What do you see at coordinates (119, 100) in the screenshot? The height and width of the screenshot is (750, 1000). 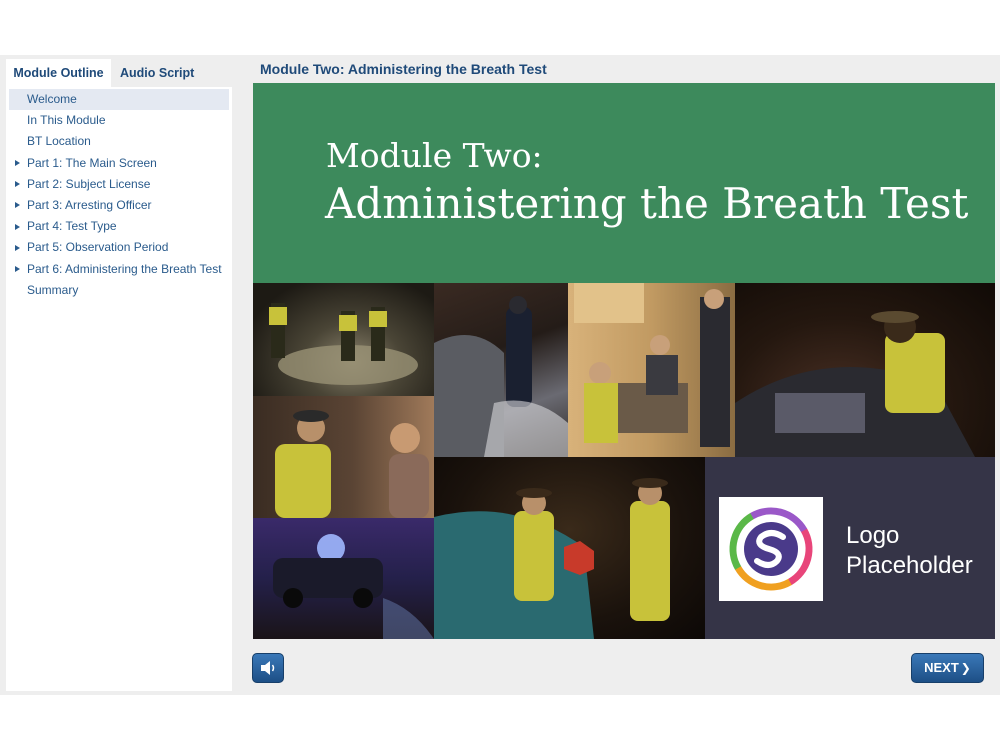 I see `outline-item-welcome: Welcome` at bounding box center [119, 100].